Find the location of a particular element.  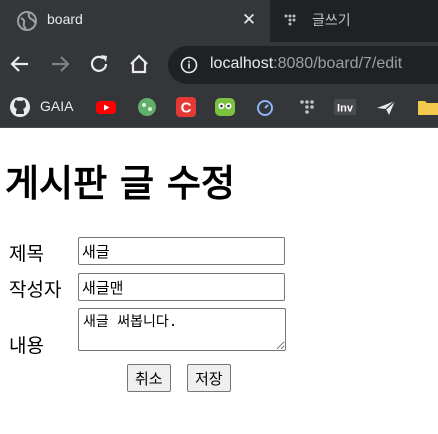

youtube-icon is located at coordinates (106, 107).